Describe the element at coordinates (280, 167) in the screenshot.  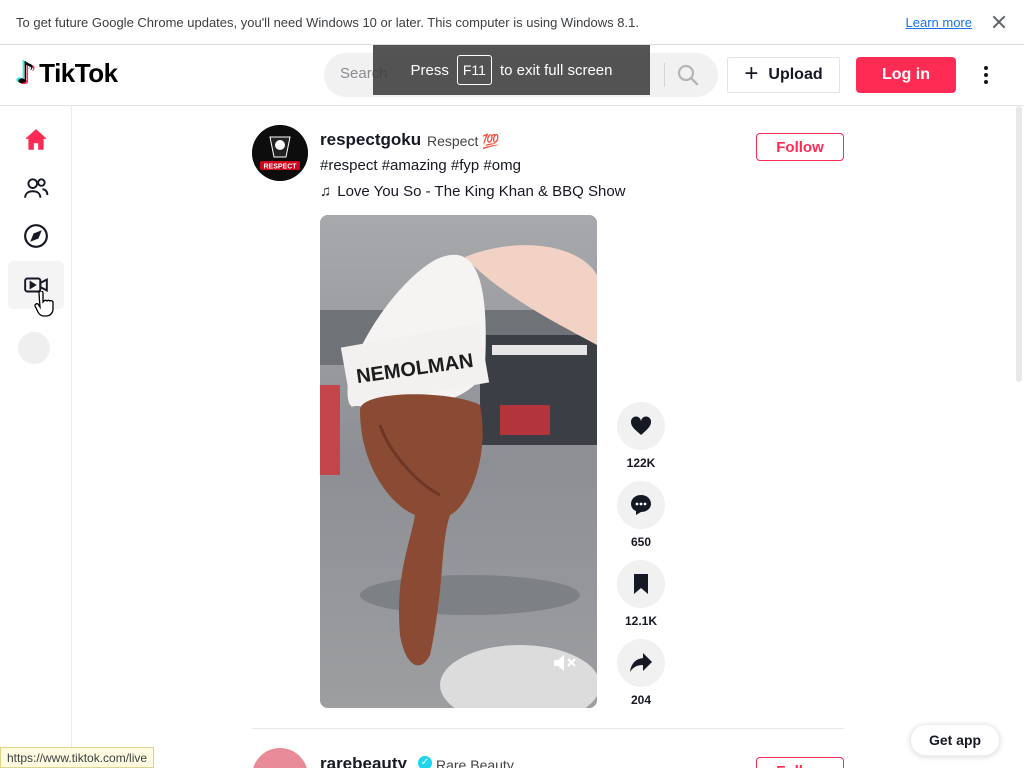
I see `avatar-label: RESPECT` at that location.